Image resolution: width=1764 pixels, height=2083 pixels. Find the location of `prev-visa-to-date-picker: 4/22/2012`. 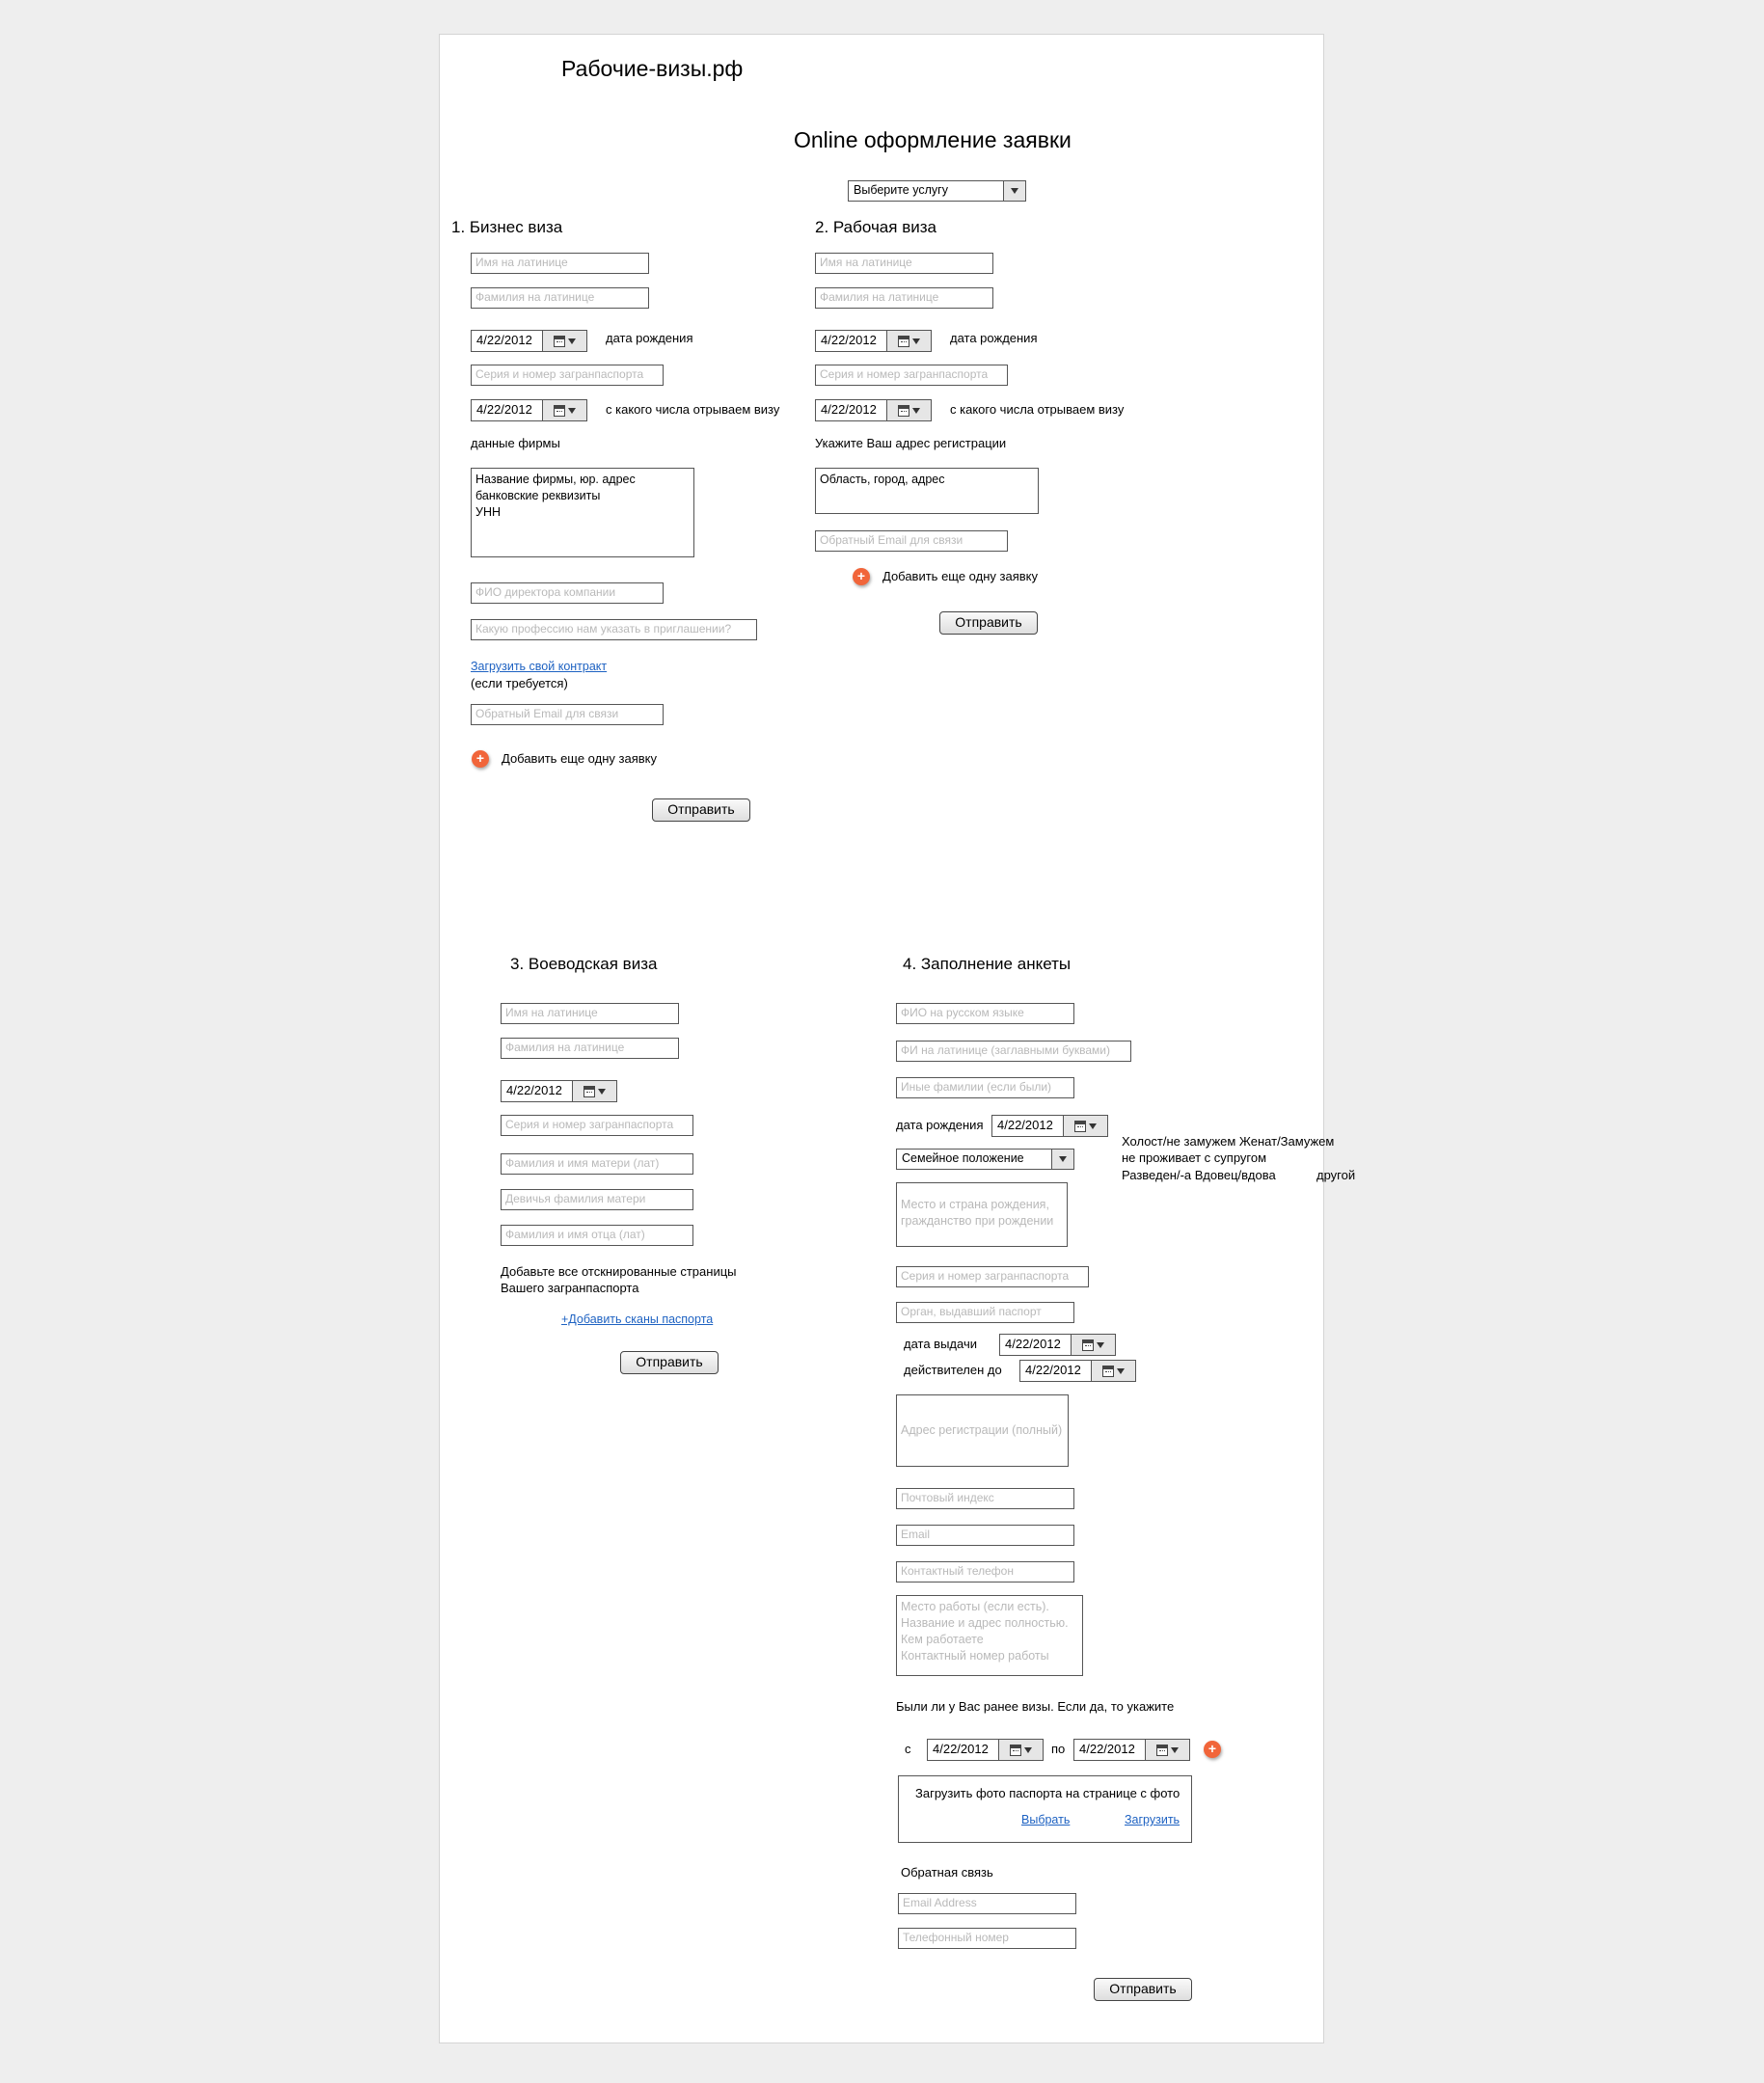

prev-visa-to-date-picker: 4/22/2012 is located at coordinates (1131, 1750).